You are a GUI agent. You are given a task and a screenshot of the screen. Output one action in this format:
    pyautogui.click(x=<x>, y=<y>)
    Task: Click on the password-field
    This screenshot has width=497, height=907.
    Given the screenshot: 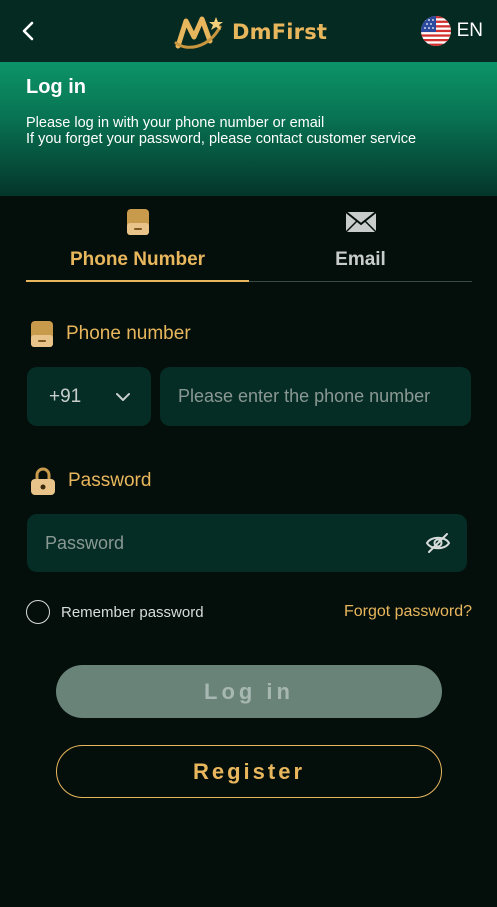 What is the action you would take?
    pyautogui.click(x=247, y=543)
    